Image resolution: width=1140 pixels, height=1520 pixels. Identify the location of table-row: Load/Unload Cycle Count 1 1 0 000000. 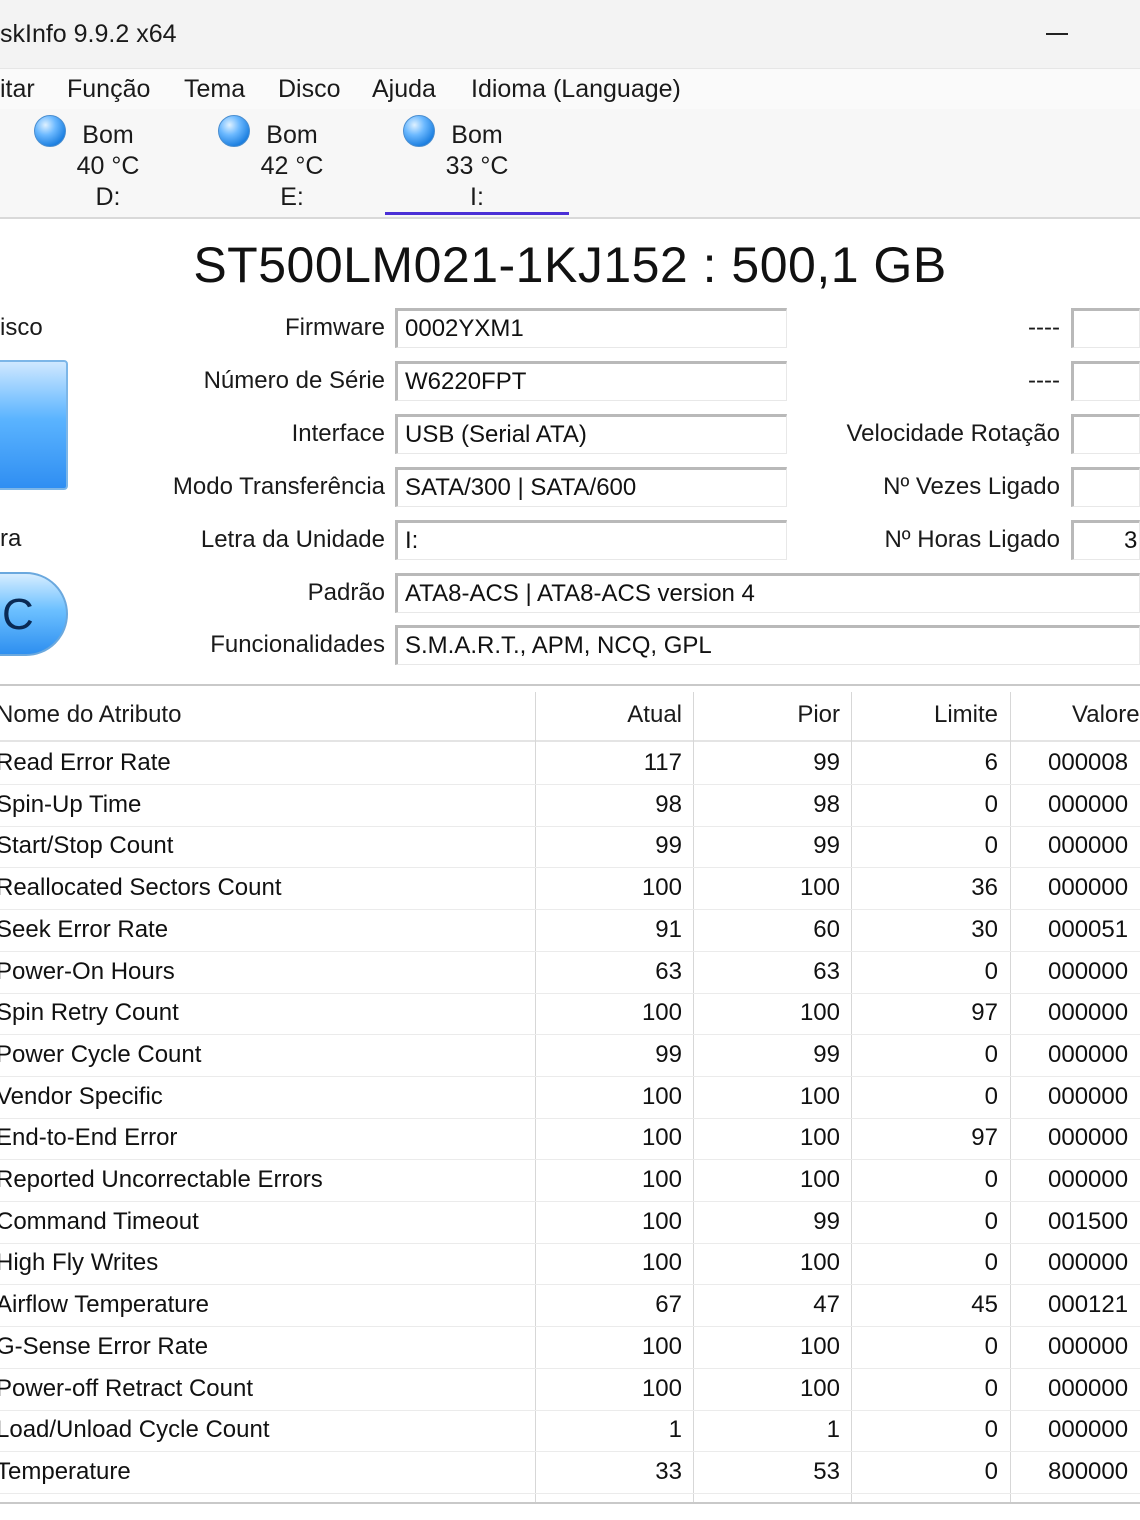
(570, 1431).